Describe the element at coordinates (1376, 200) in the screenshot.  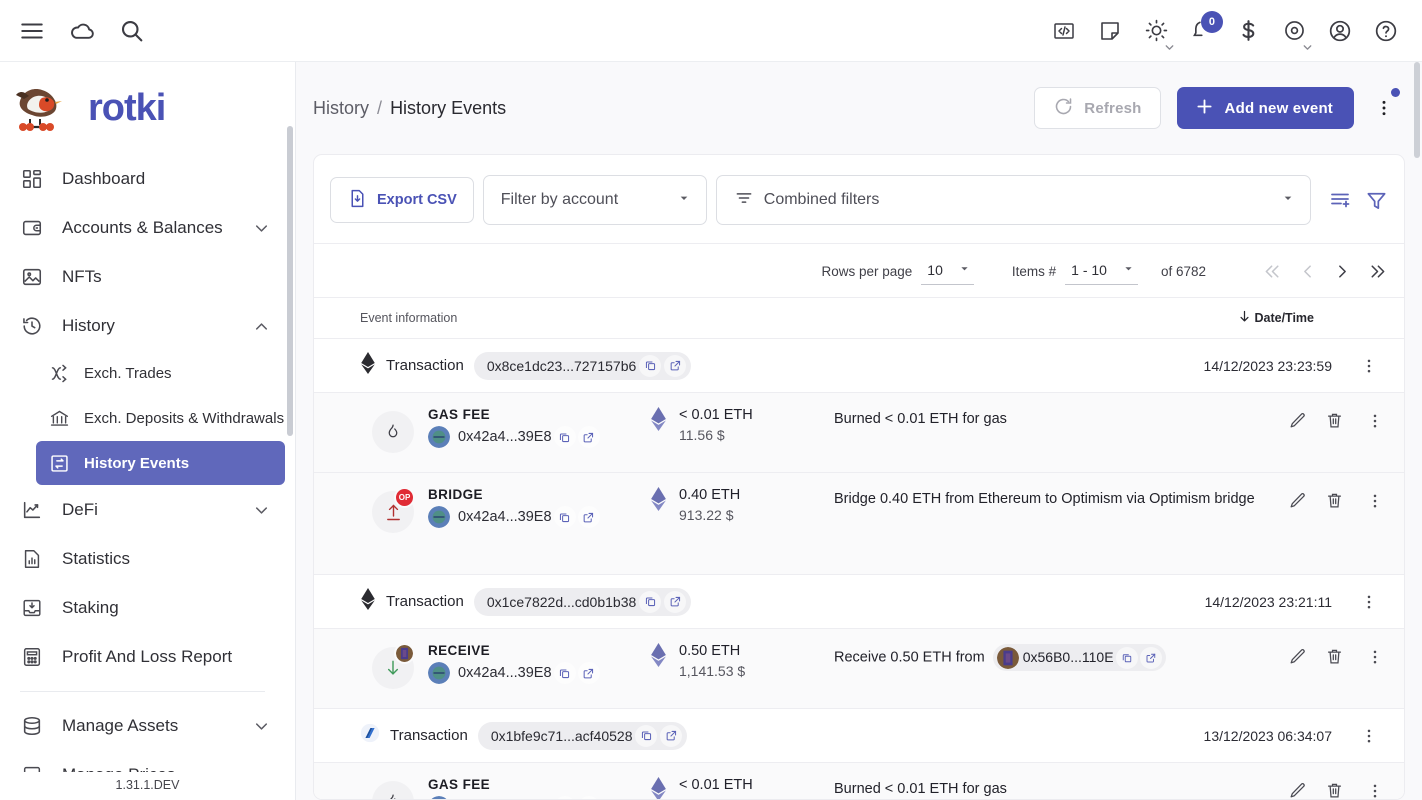
I see `funnel-filter-icon` at that location.